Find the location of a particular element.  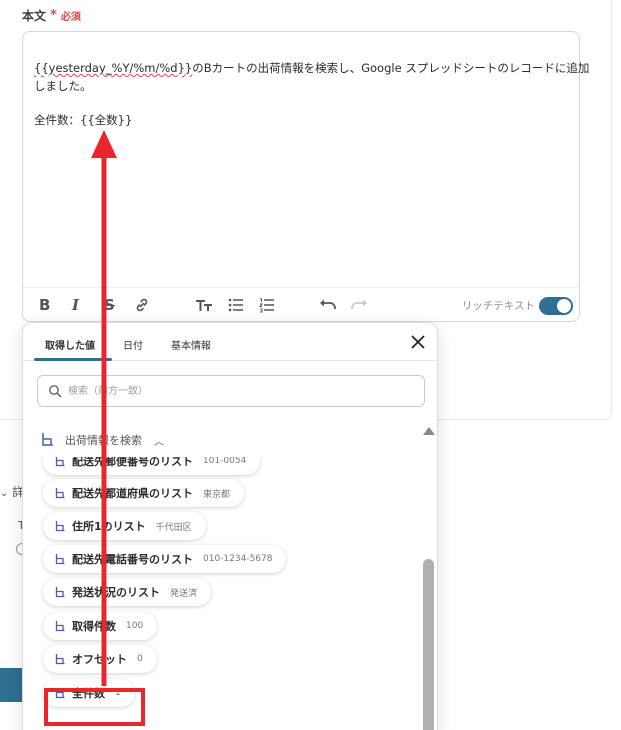

list-scrollbar is located at coordinates (429, 576).